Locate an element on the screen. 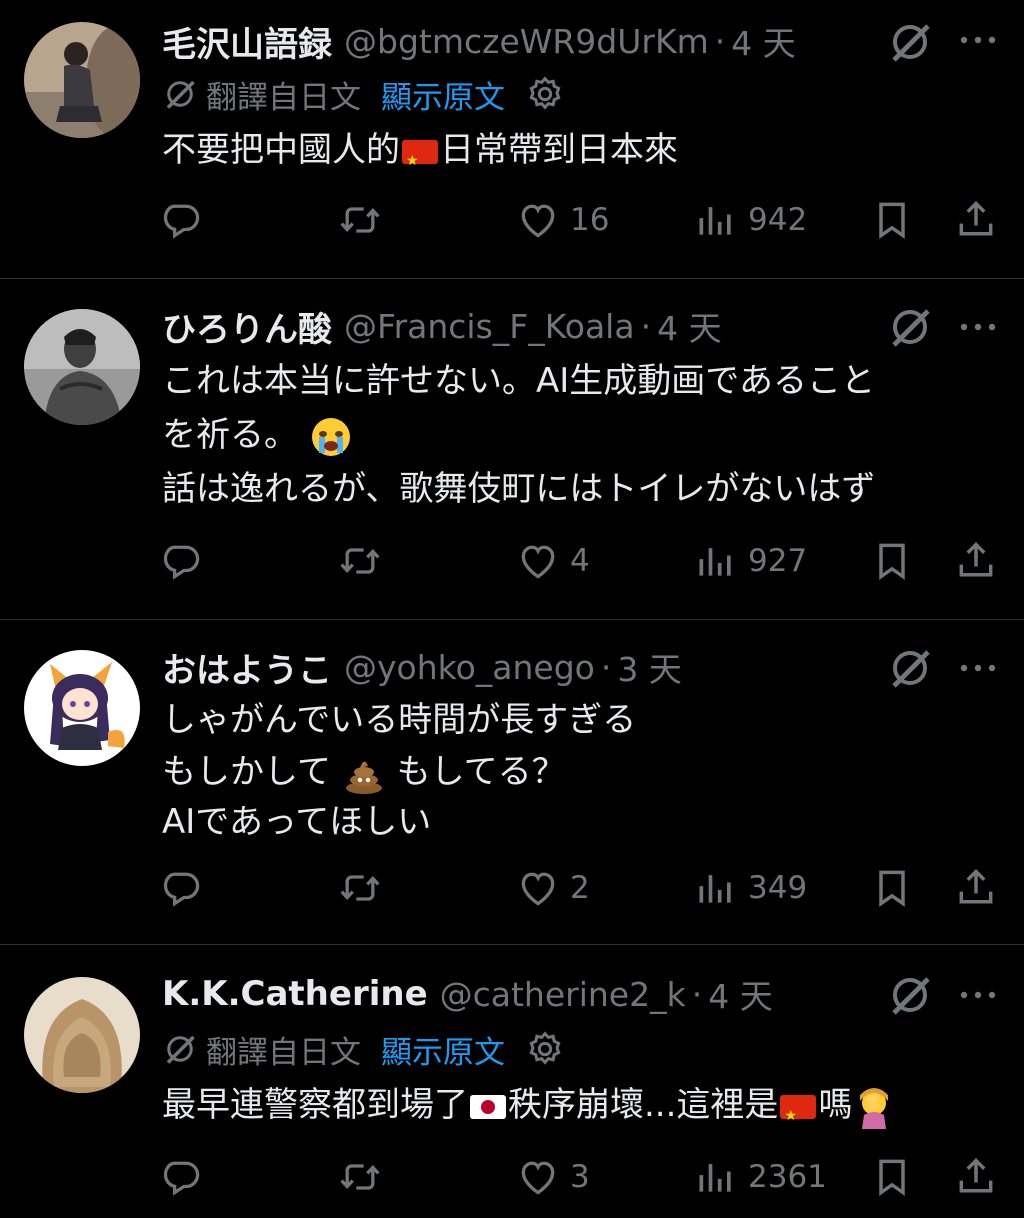 This screenshot has width=1024, height=1218. tweet-header: おはようこ @yohko_anego · 3 天 is located at coordinates (422, 667).